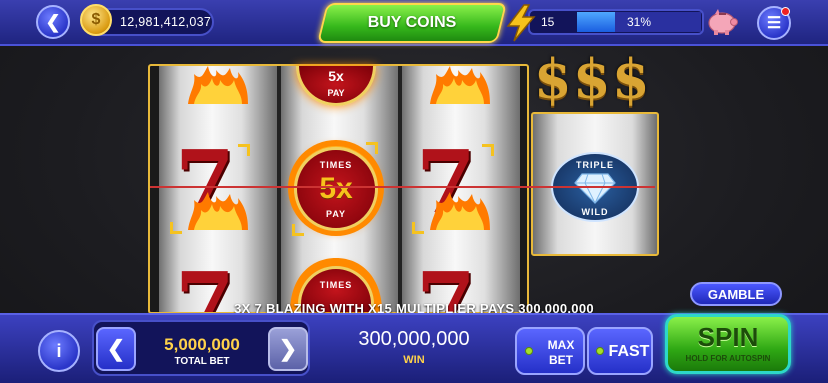 The height and width of the screenshot is (383, 828). Describe the element at coordinates (595, 212) in the screenshot. I see `wild-bottom-label: WILD` at that location.